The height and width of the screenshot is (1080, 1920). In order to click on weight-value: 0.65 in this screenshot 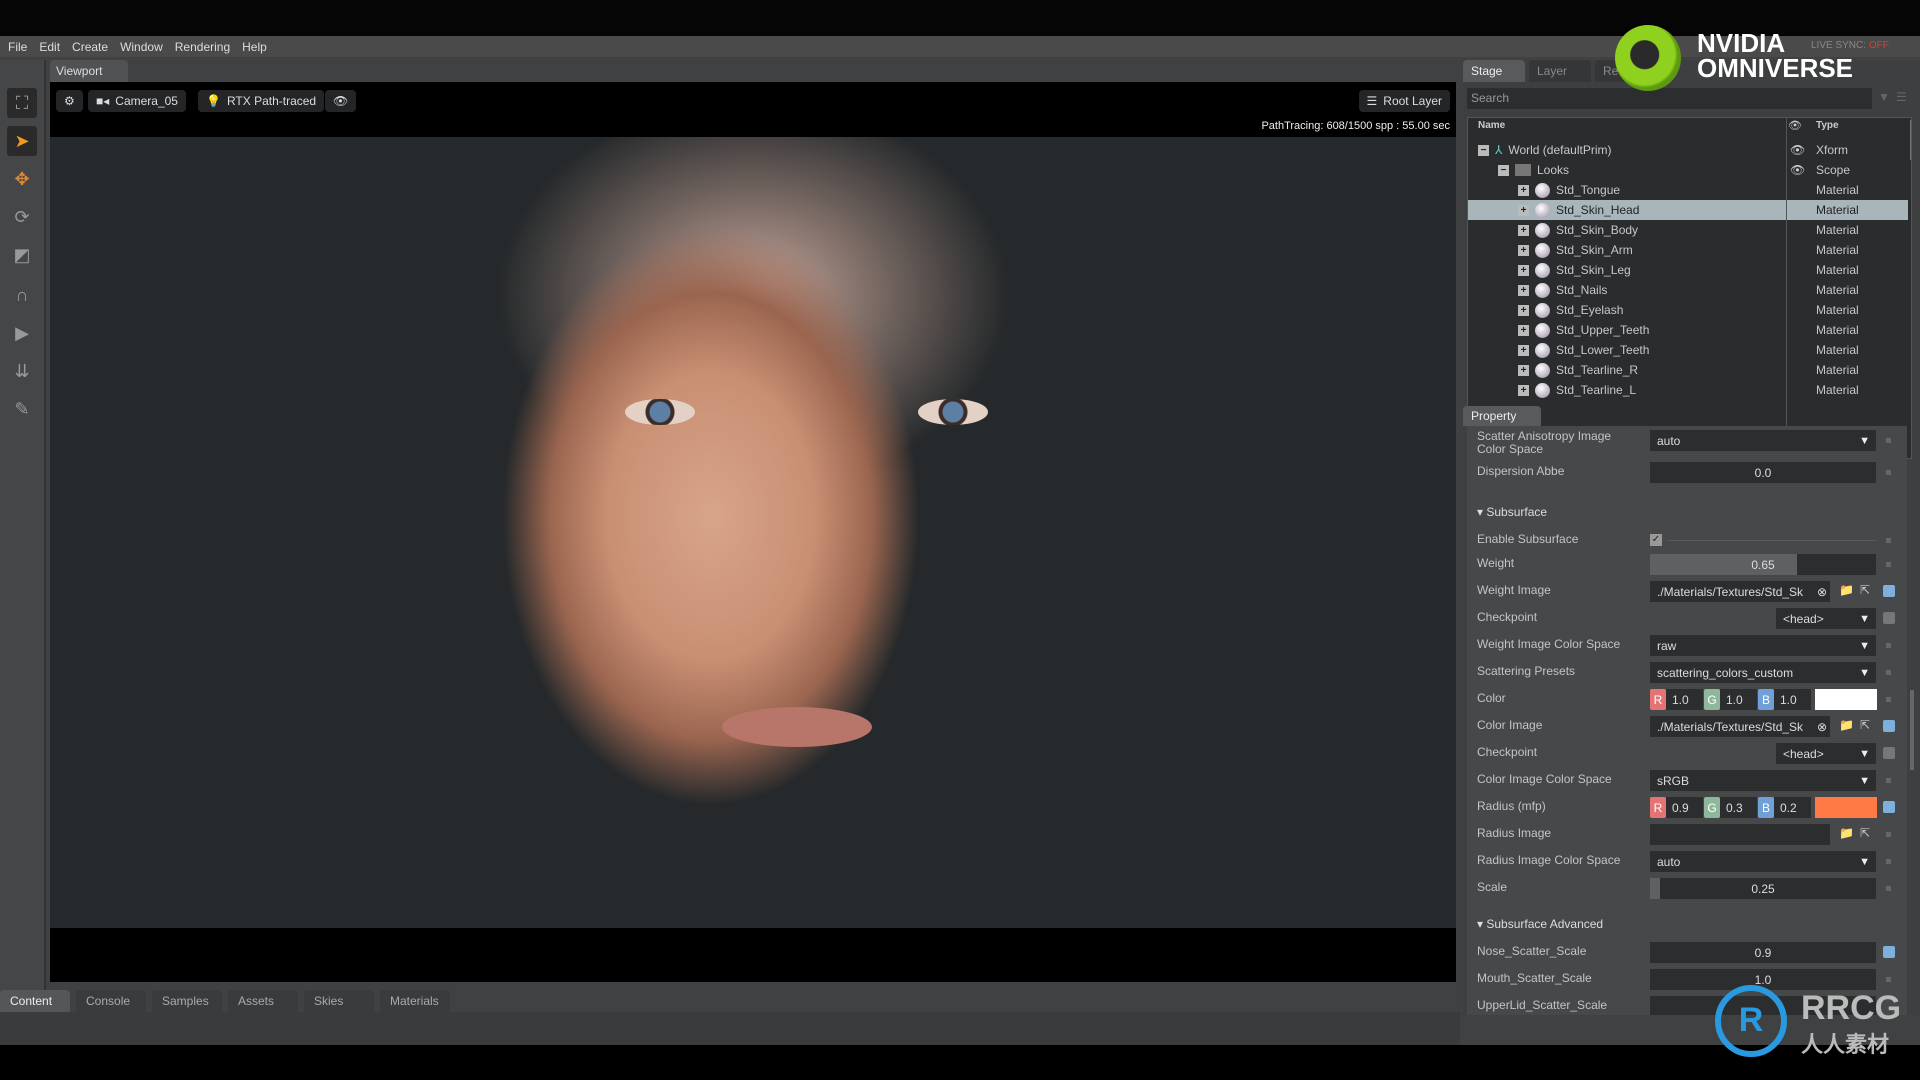, I will do `click(1763, 564)`.